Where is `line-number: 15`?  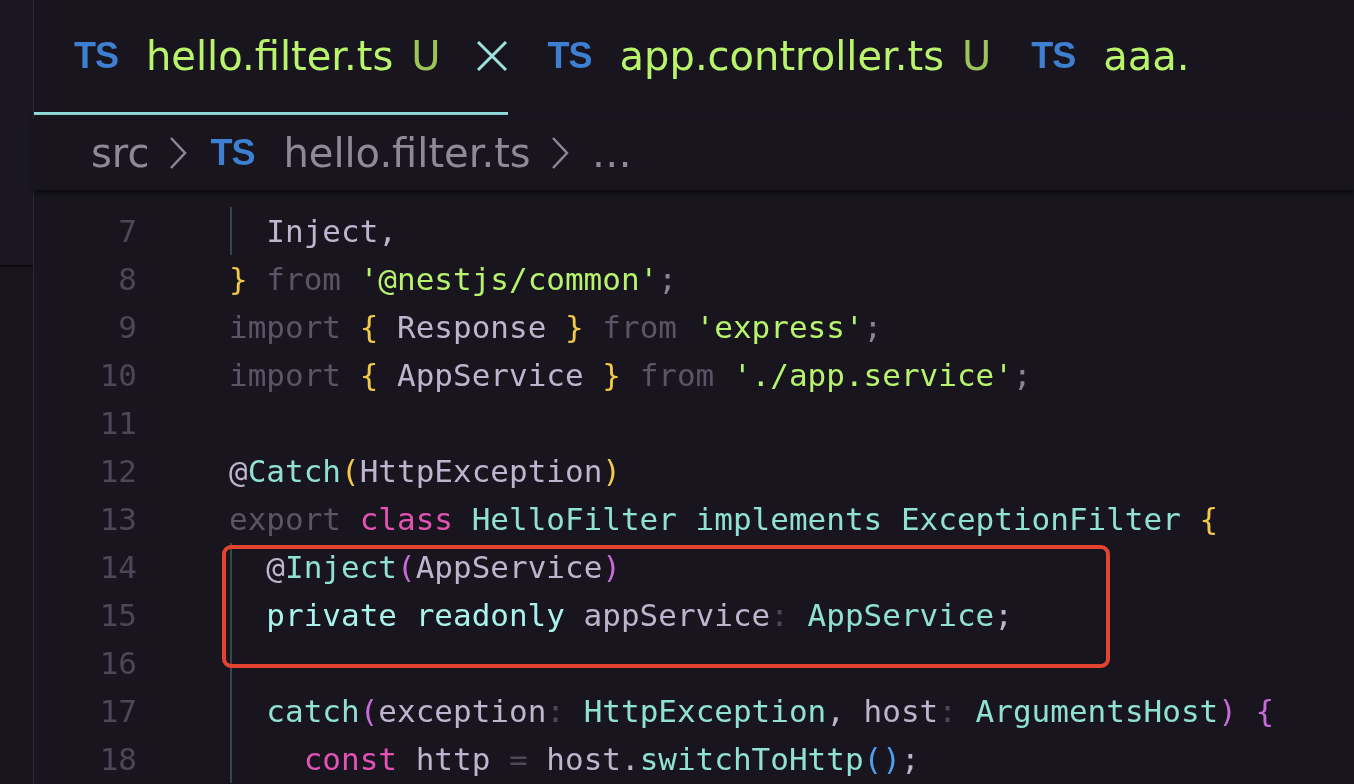 line-number: 15 is located at coordinates (118, 615).